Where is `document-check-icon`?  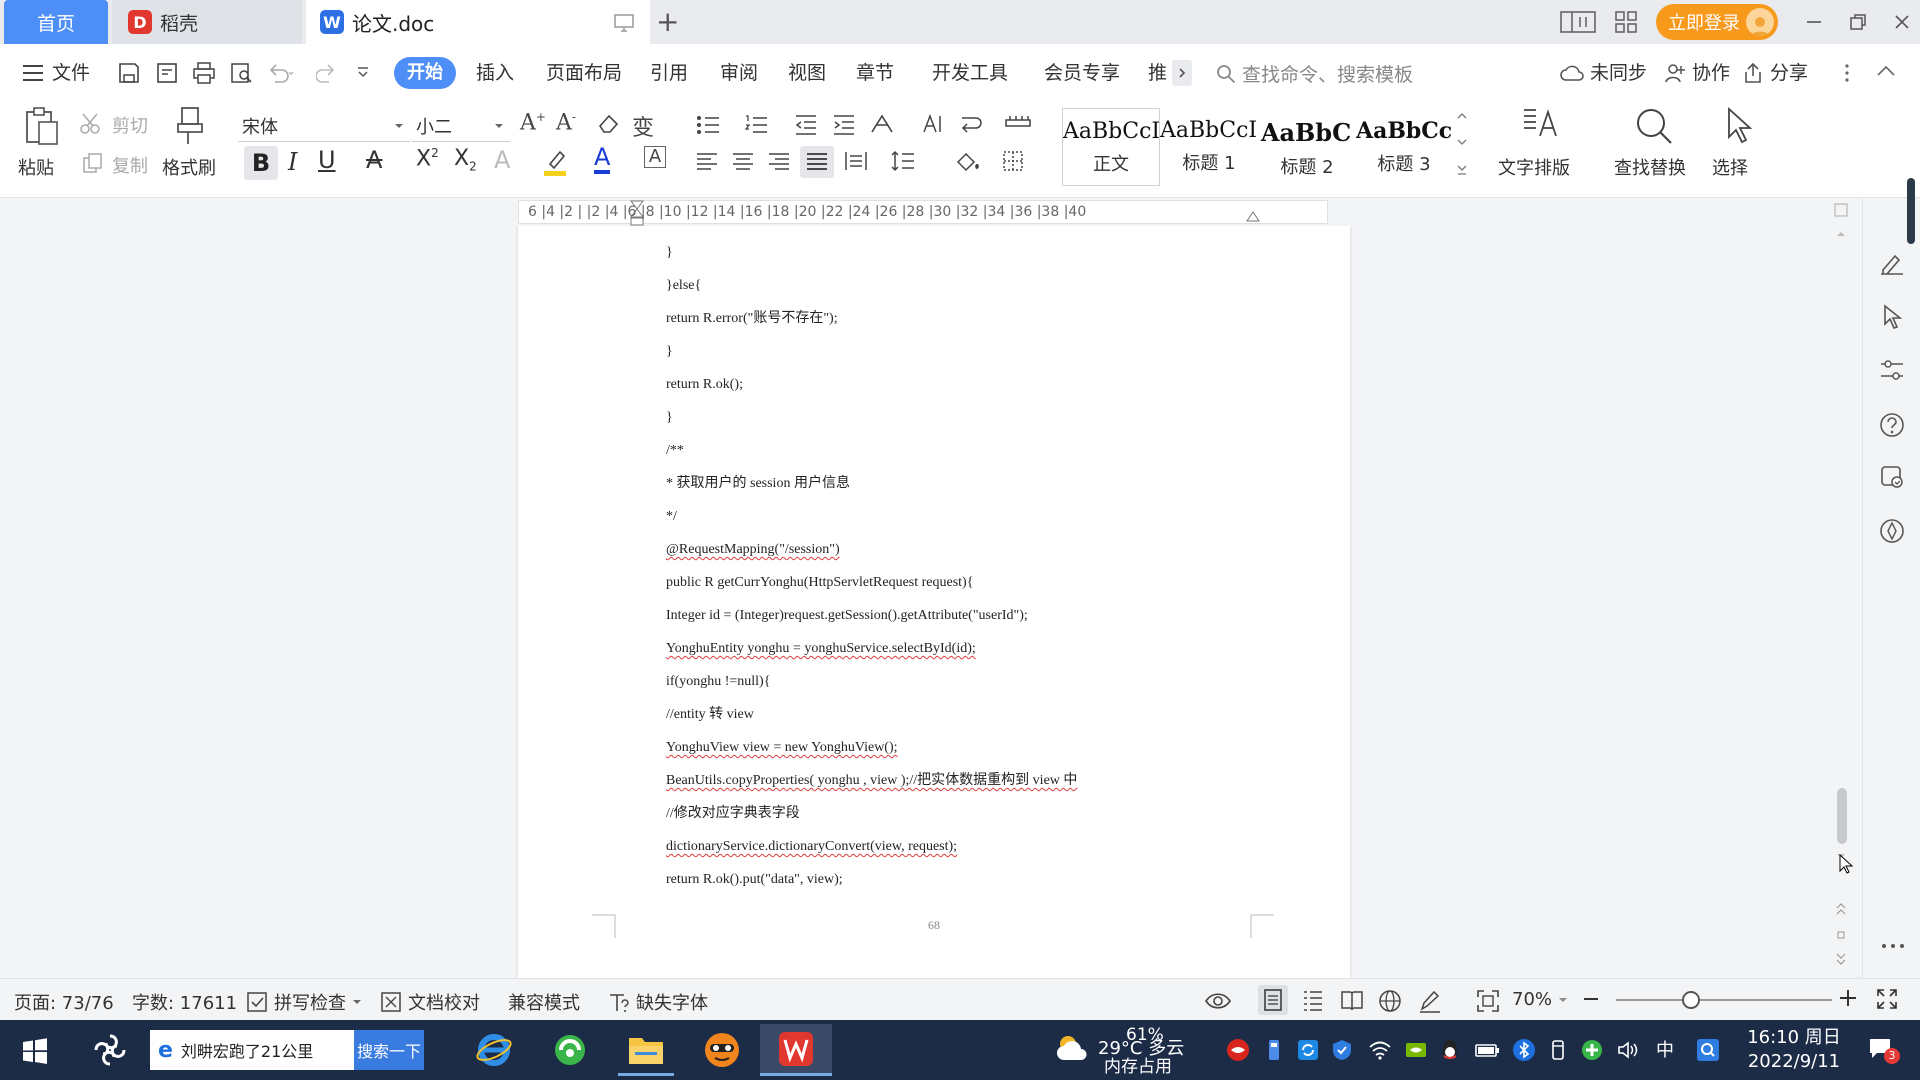 document-check-icon is located at coordinates (1892, 477).